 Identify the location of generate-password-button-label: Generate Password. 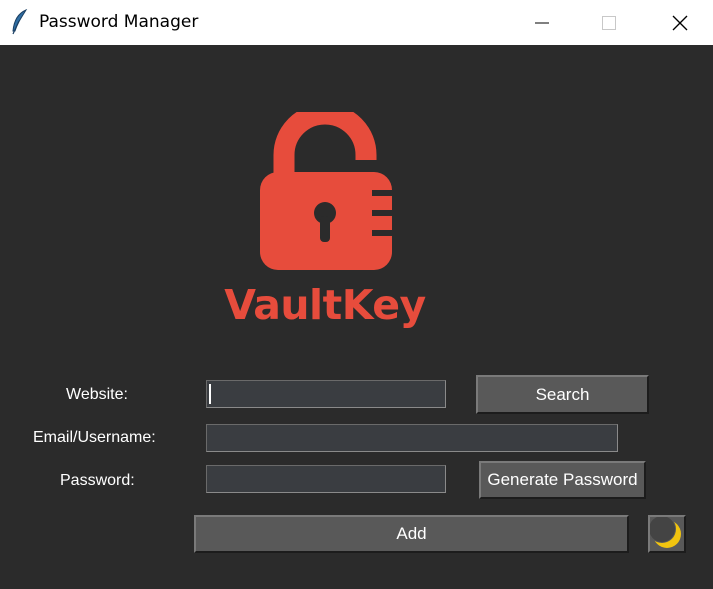
(562, 479).